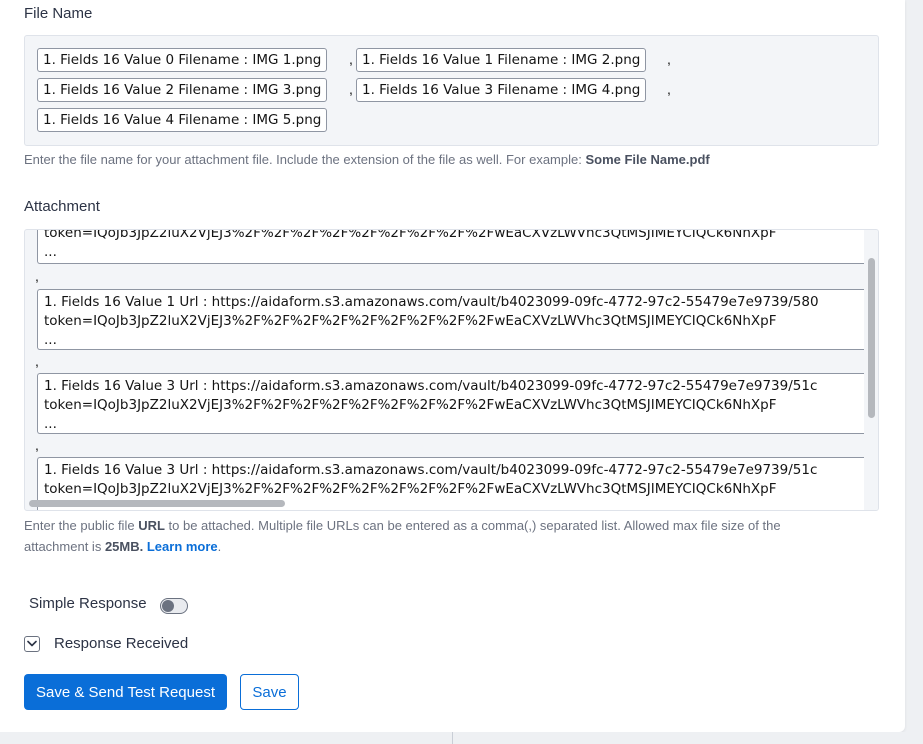 The height and width of the screenshot is (744, 923). What do you see at coordinates (121, 643) in the screenshot?
I see `response-received-label: Response Received` at bounding box center [121, 643].